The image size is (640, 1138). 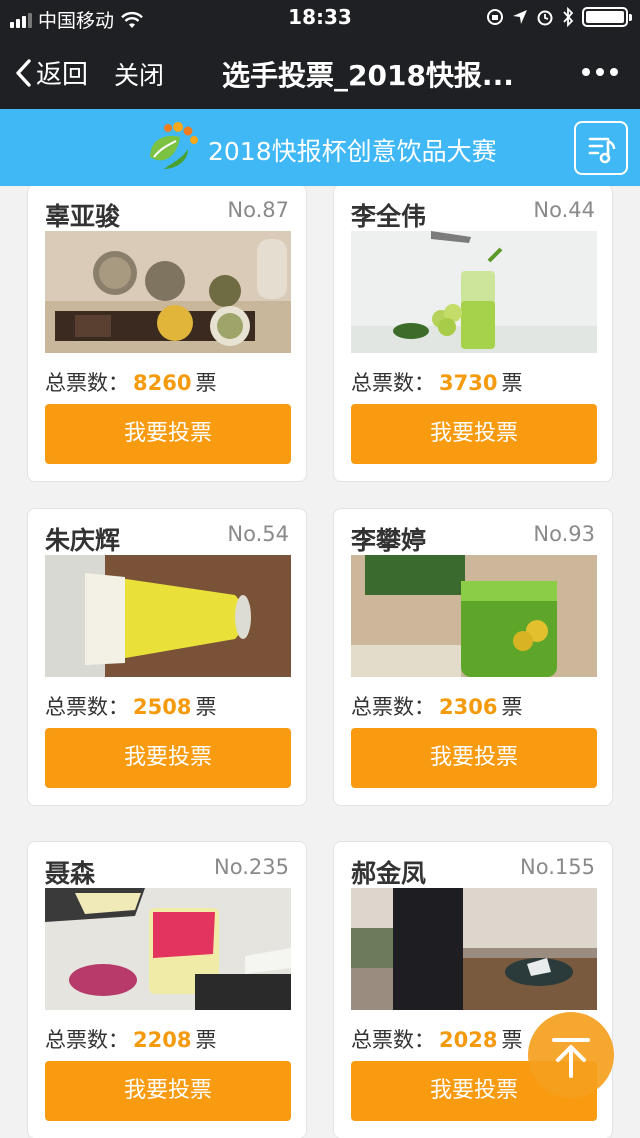 What do you see at coordinates (468, 1040) in the screenshot?
I see `vote-number: 2028` at bounding box center [468, 1040].